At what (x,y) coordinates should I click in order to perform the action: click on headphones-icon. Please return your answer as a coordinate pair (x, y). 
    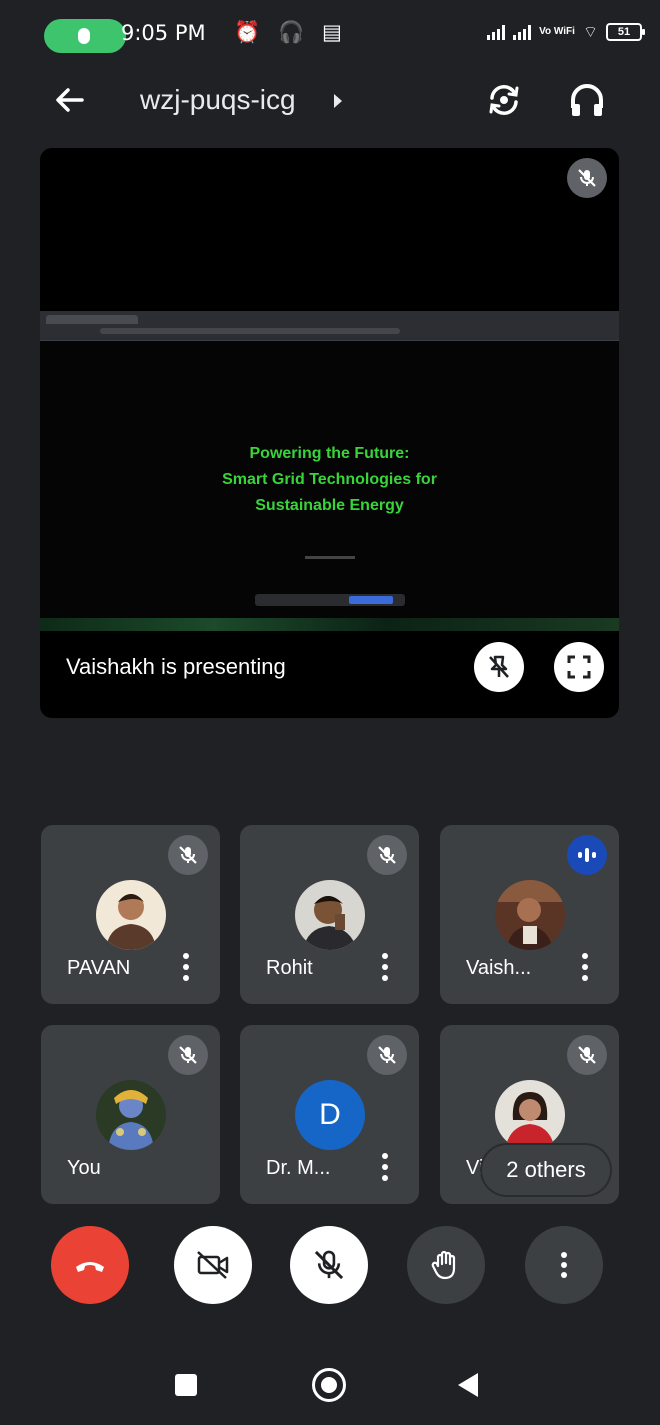
    Looking at the image, I should click on (587, 100).